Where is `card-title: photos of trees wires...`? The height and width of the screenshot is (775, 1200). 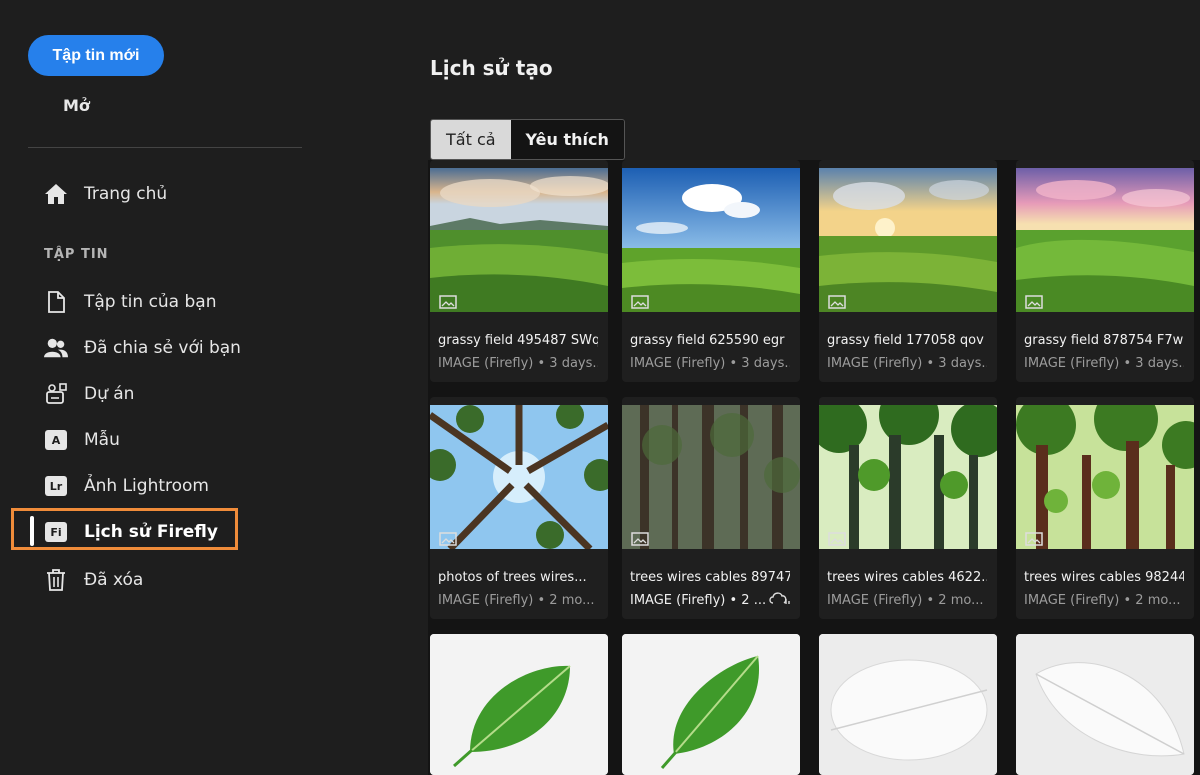 card-title: photos of trees wires... is located at coordinates (512, 577).